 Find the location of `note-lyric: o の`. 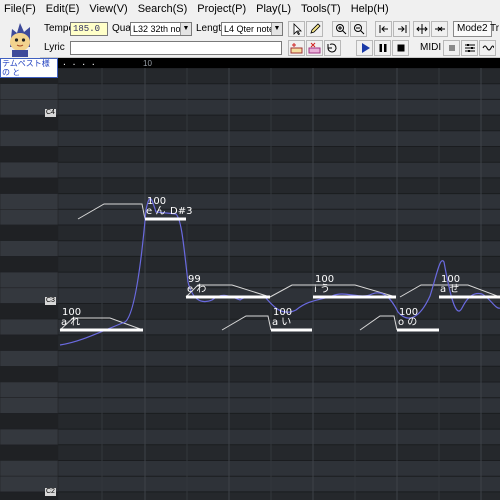

note-lyric: o の is located at coordinates (407, 322).